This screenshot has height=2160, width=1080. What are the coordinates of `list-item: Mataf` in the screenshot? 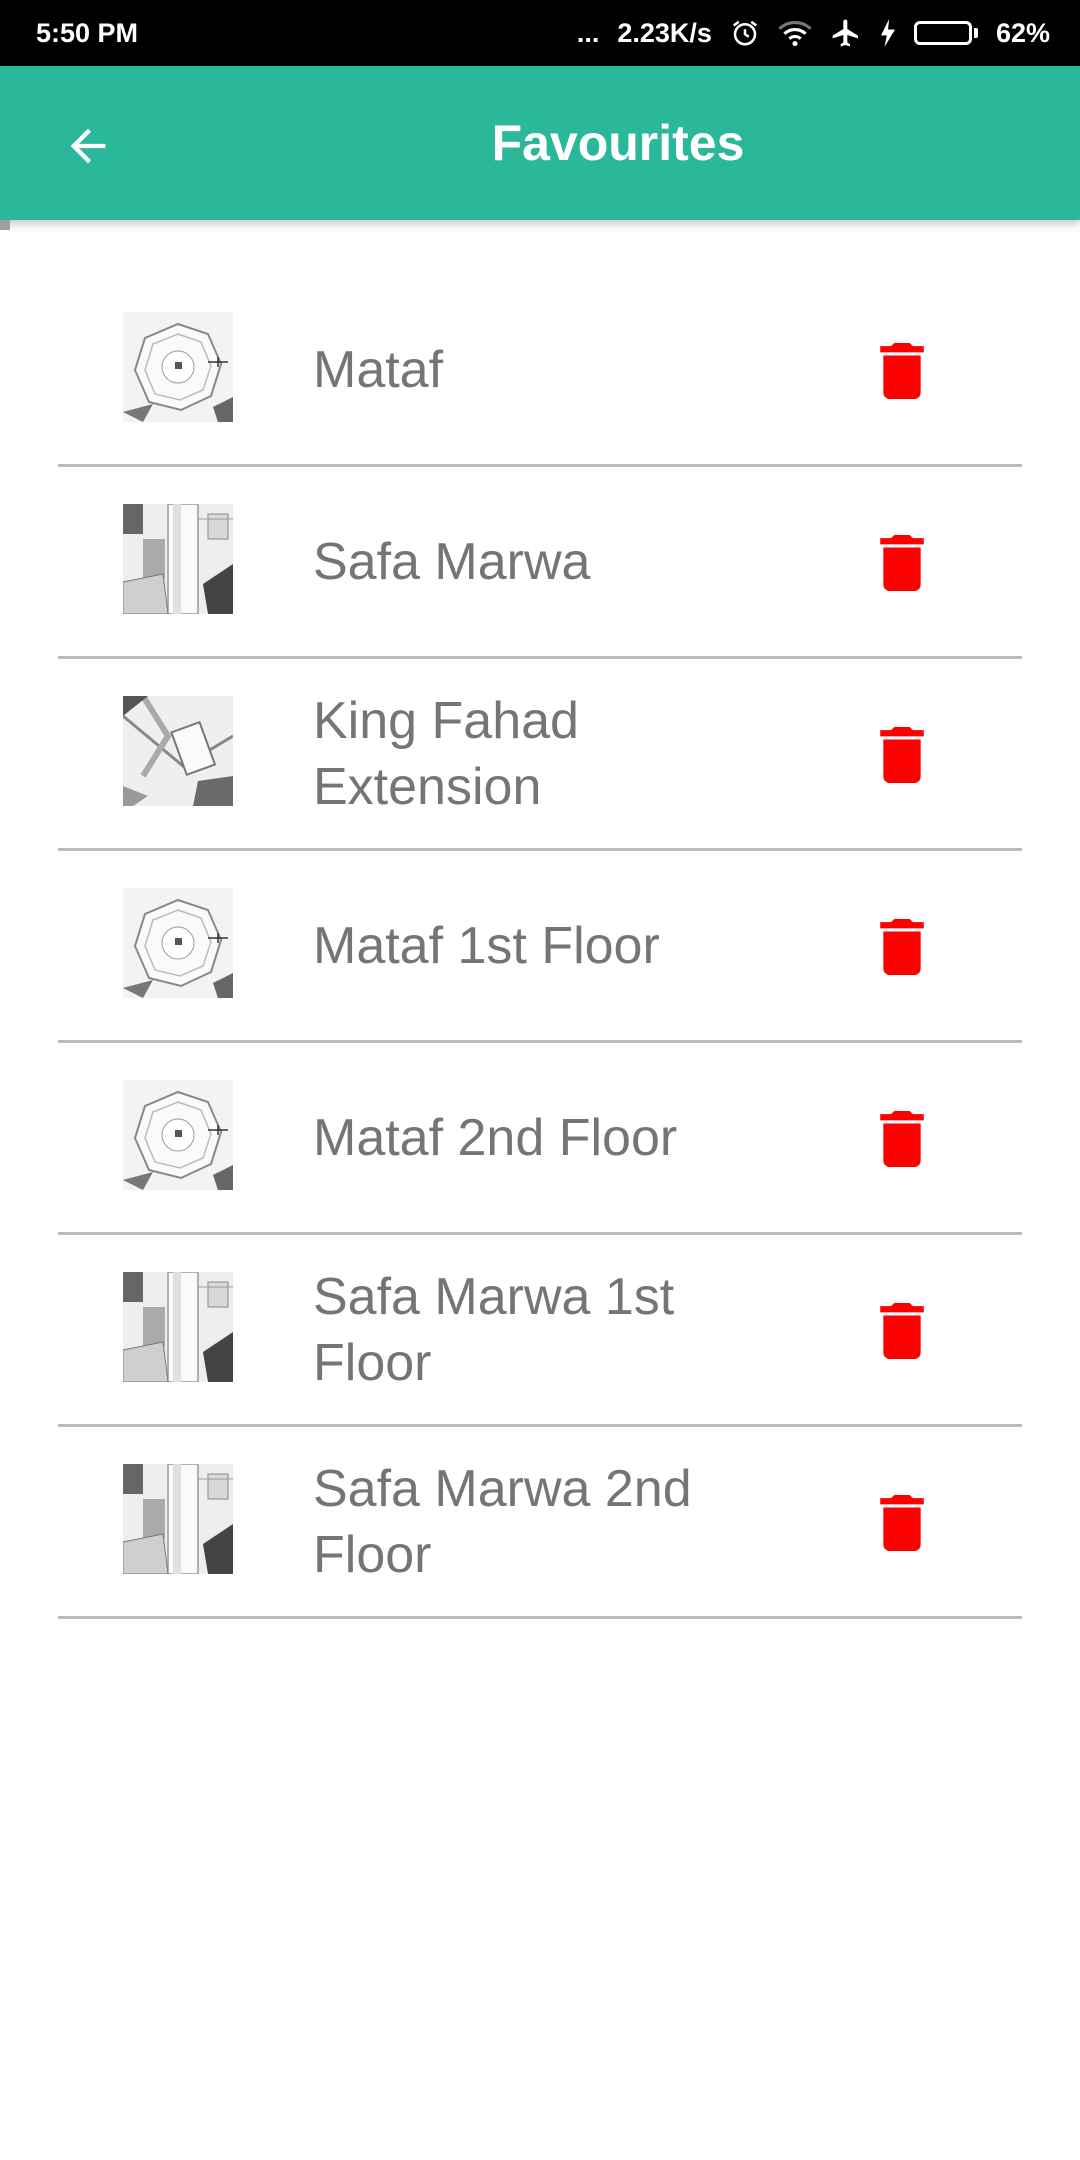 It's located at (540, 371).